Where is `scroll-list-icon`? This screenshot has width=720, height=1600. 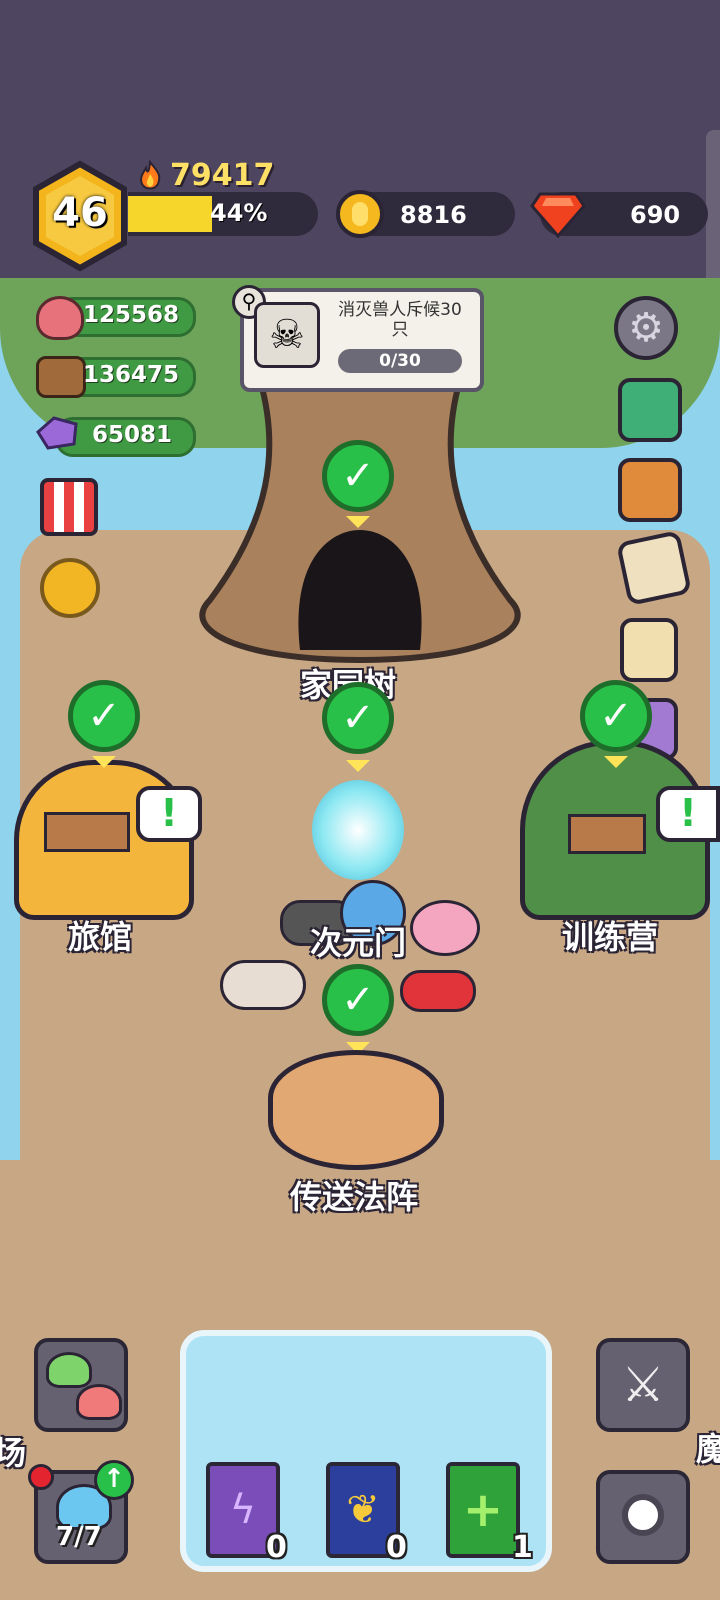 scroll-list-icon is located at coordinates (649, 650).